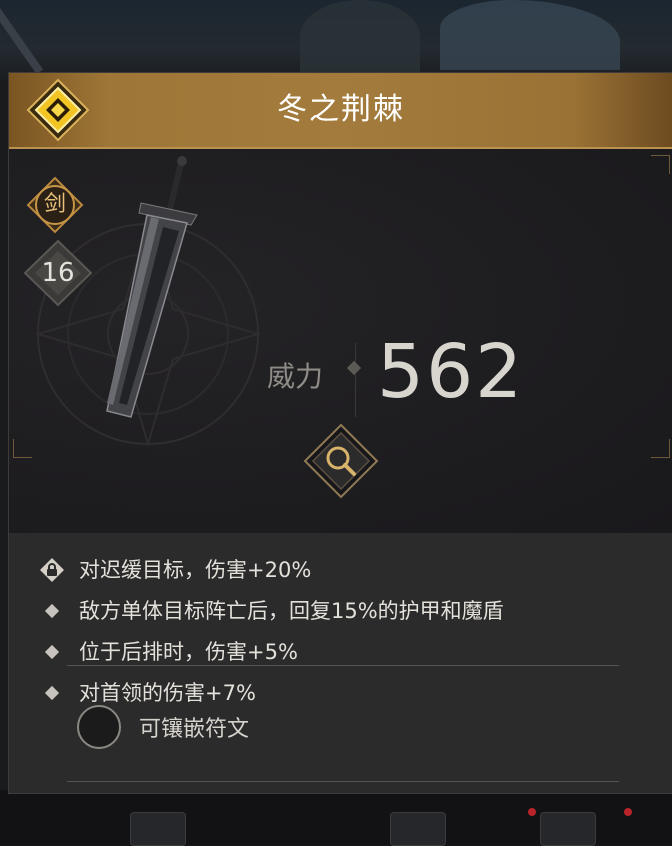 This screenshot has width=672, height=846. What do you see at coordinates (295, 376) in the screenshot?
I see `power-label: 威力` at bounding box center [295, 376].